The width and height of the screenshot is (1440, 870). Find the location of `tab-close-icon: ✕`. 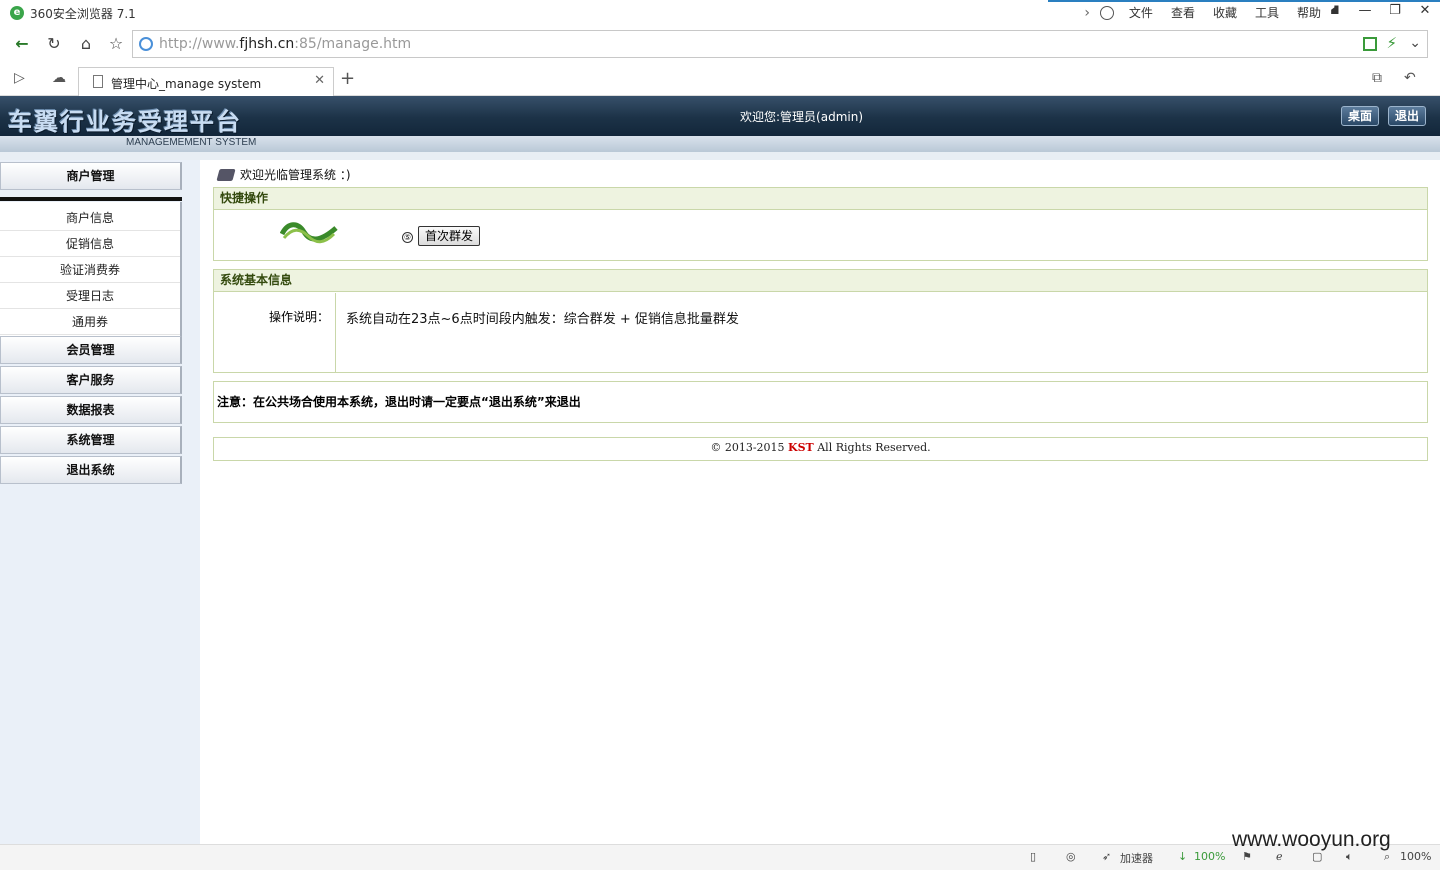

tab-close-icon: ✕ is located at coordinates (319, 80).